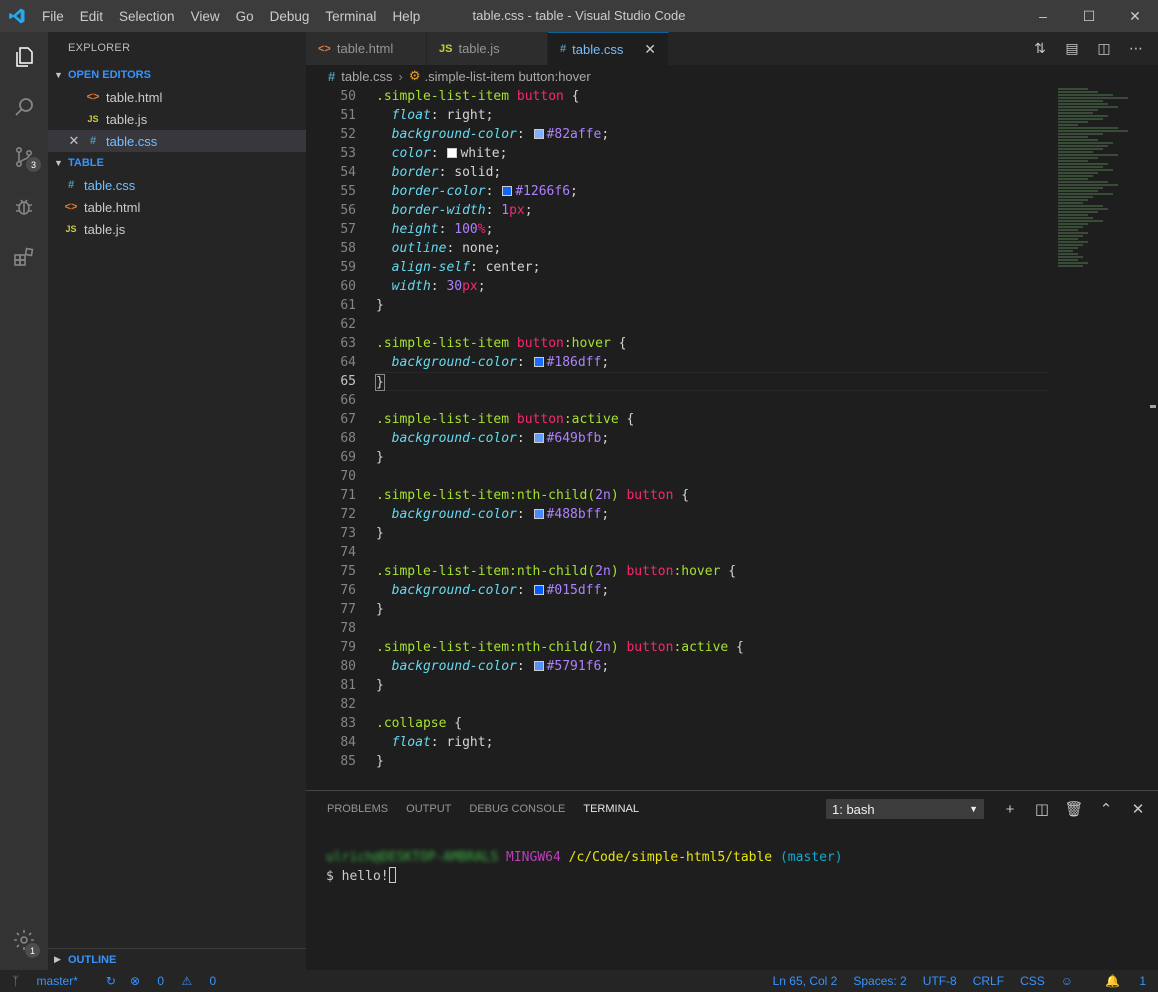 The image size is (1158, 992). I want to click on debug-icon, so click(24, 207).